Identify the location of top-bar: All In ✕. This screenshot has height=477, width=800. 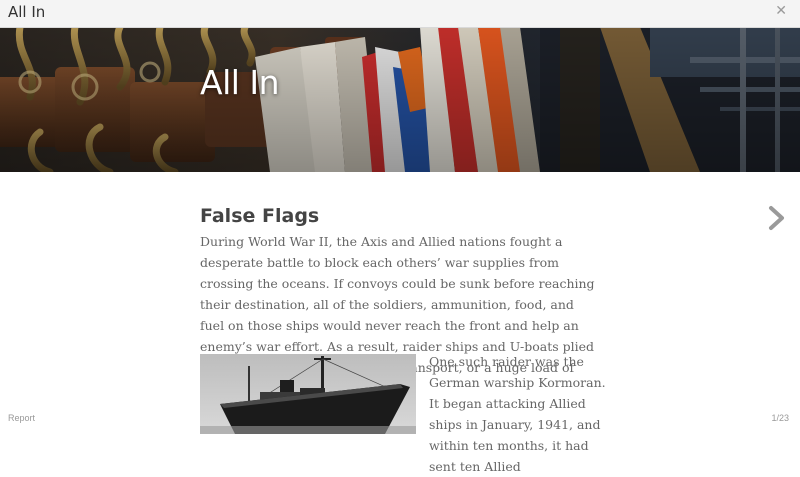
(400, 14).